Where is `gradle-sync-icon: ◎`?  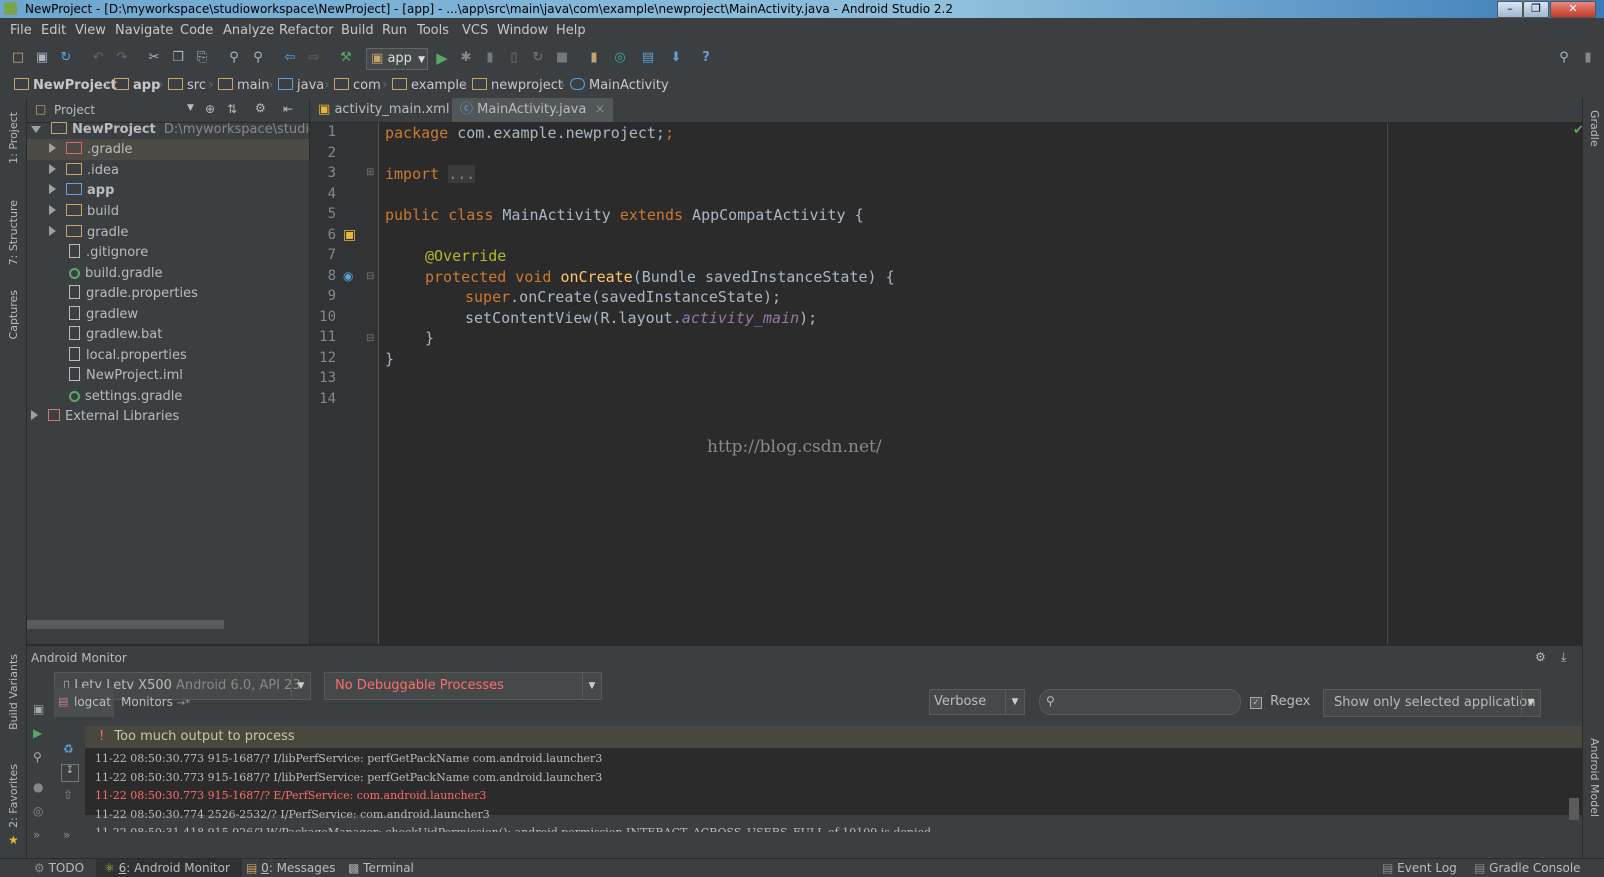
gradle-sync-icon: ◎ is located at coordinates (620, 58).